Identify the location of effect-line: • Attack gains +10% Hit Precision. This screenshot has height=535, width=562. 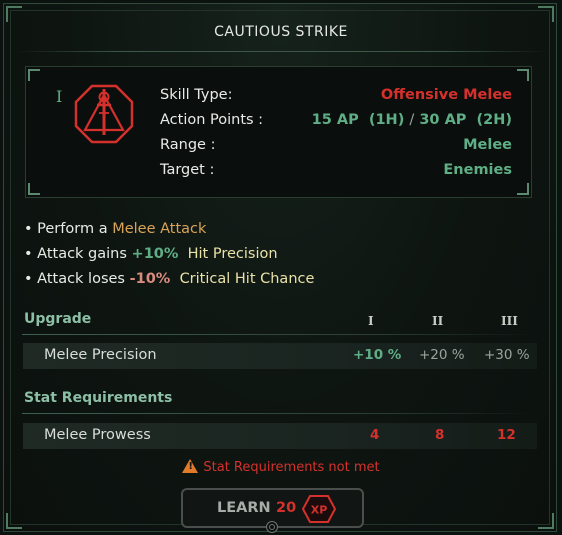
(151, 254).